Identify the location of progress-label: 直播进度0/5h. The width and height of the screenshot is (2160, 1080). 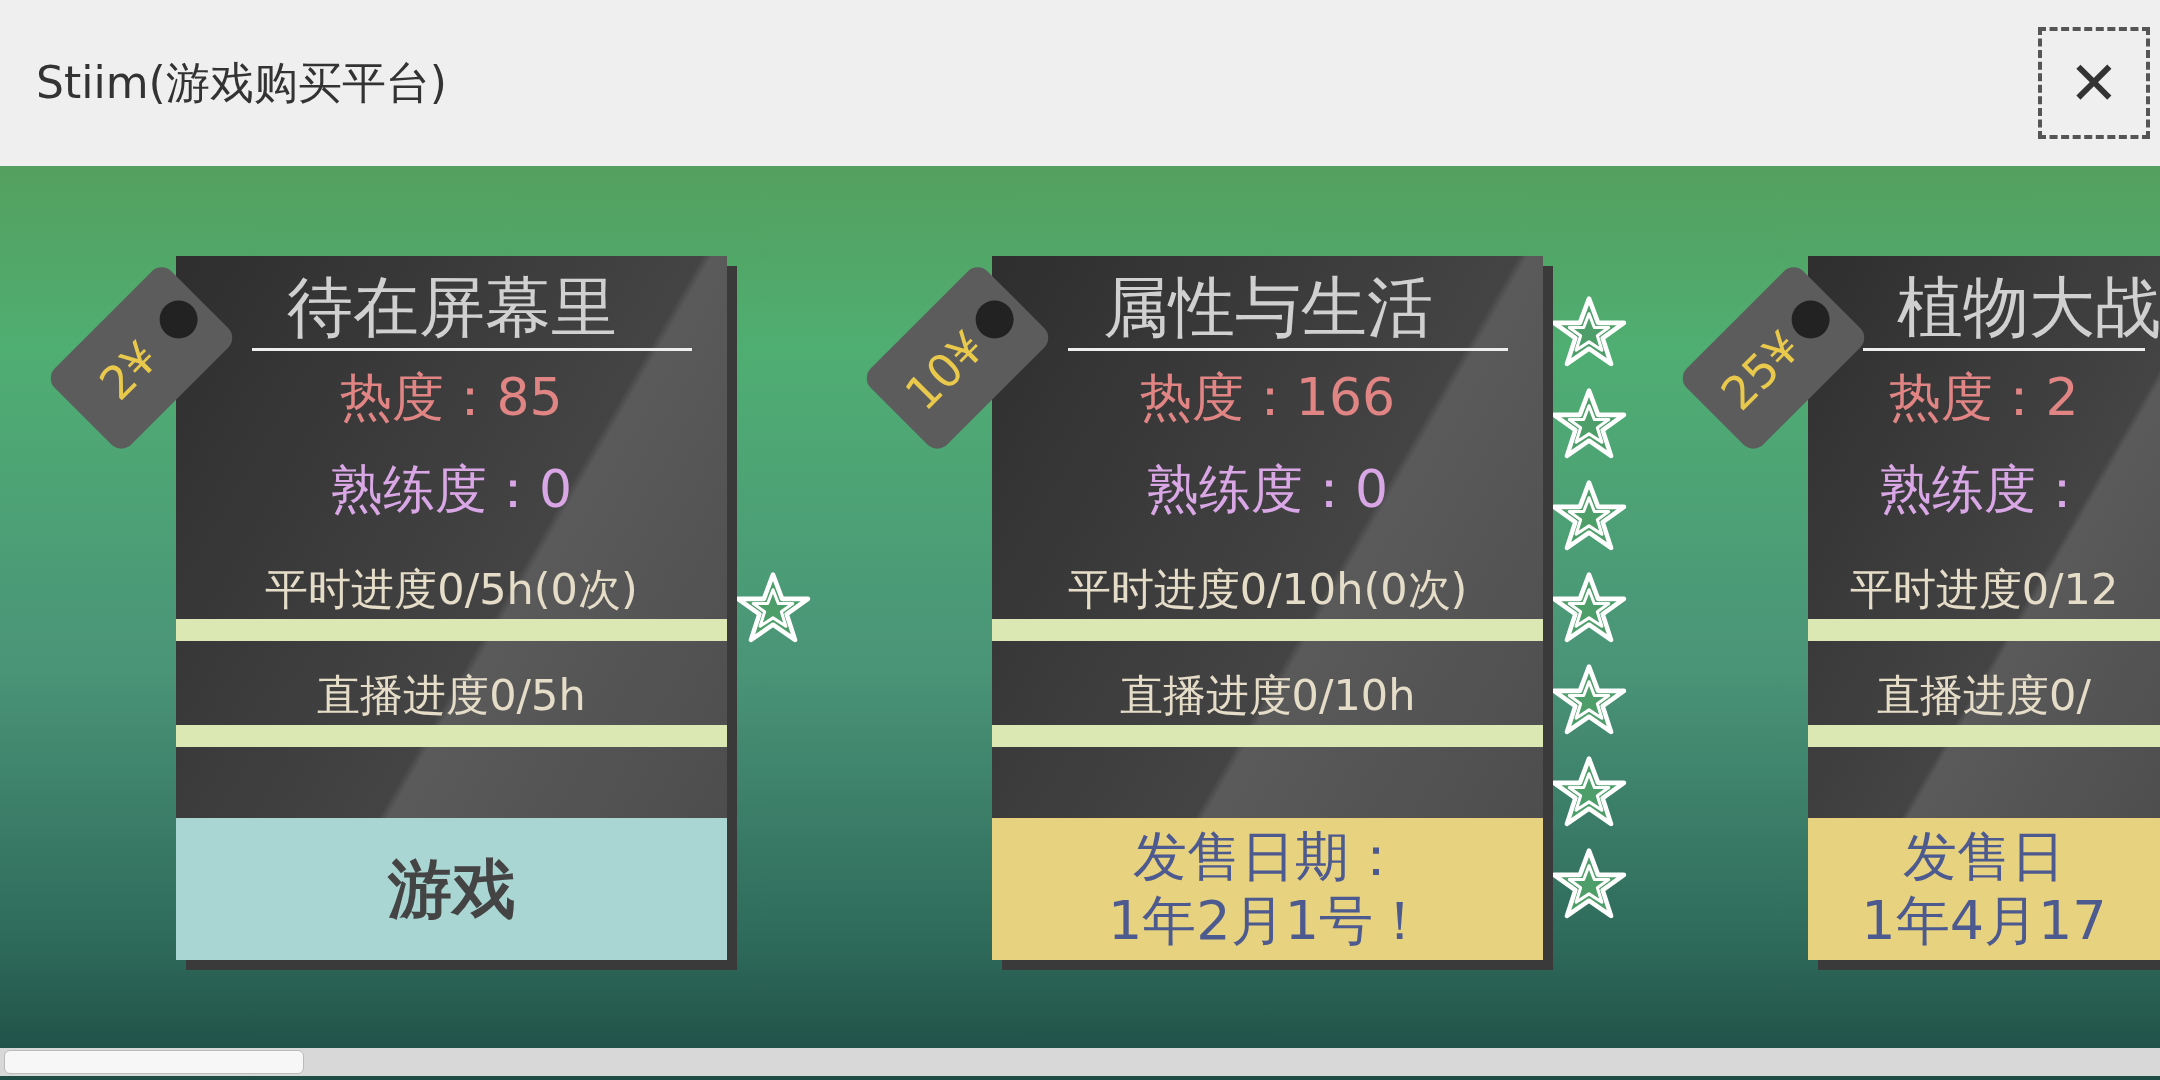
(451, 695).